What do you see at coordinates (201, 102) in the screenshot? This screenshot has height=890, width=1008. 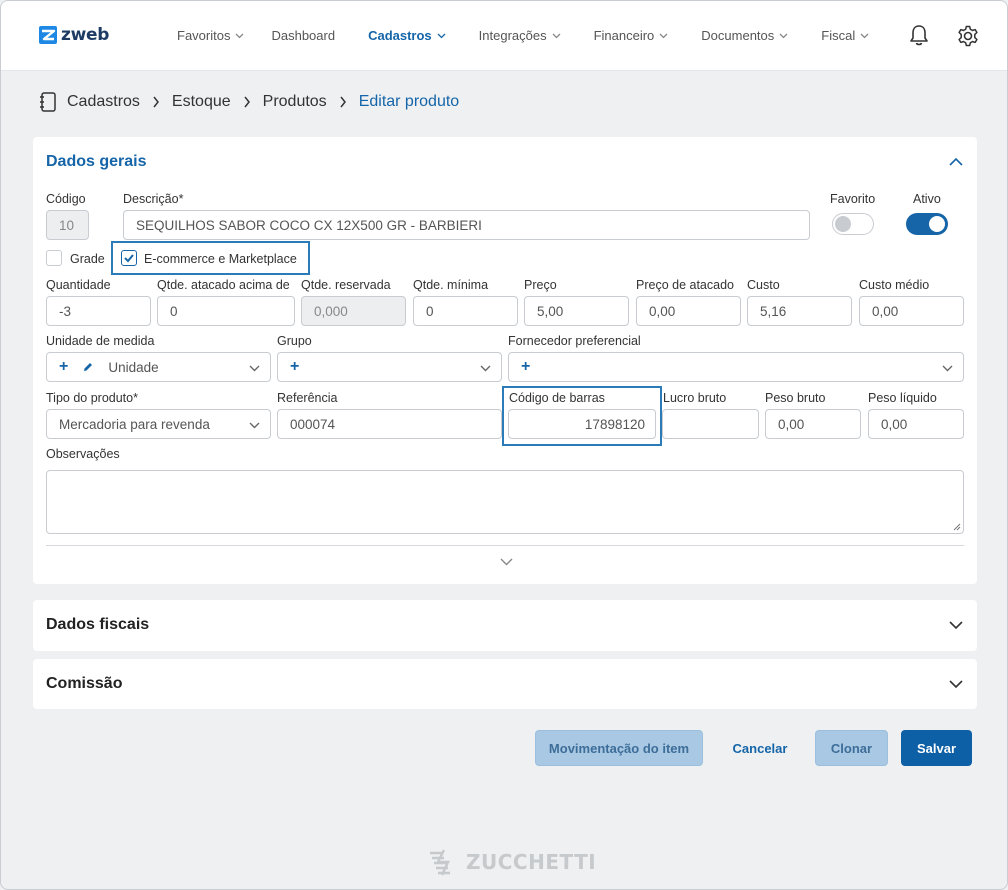 I see `breadcrumb-estoque: Estoque` at bounding box center [201, 102].